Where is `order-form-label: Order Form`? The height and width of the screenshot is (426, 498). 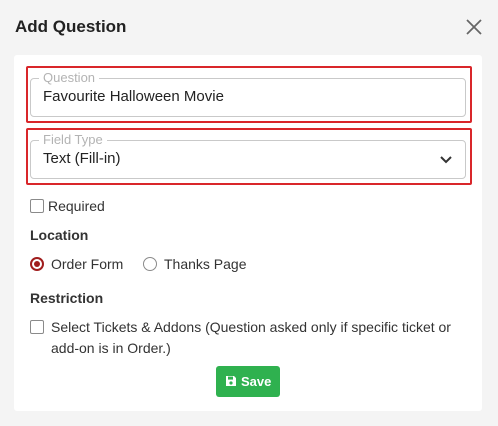
order-form-label: Order Form is located at coordinates (87, 264).